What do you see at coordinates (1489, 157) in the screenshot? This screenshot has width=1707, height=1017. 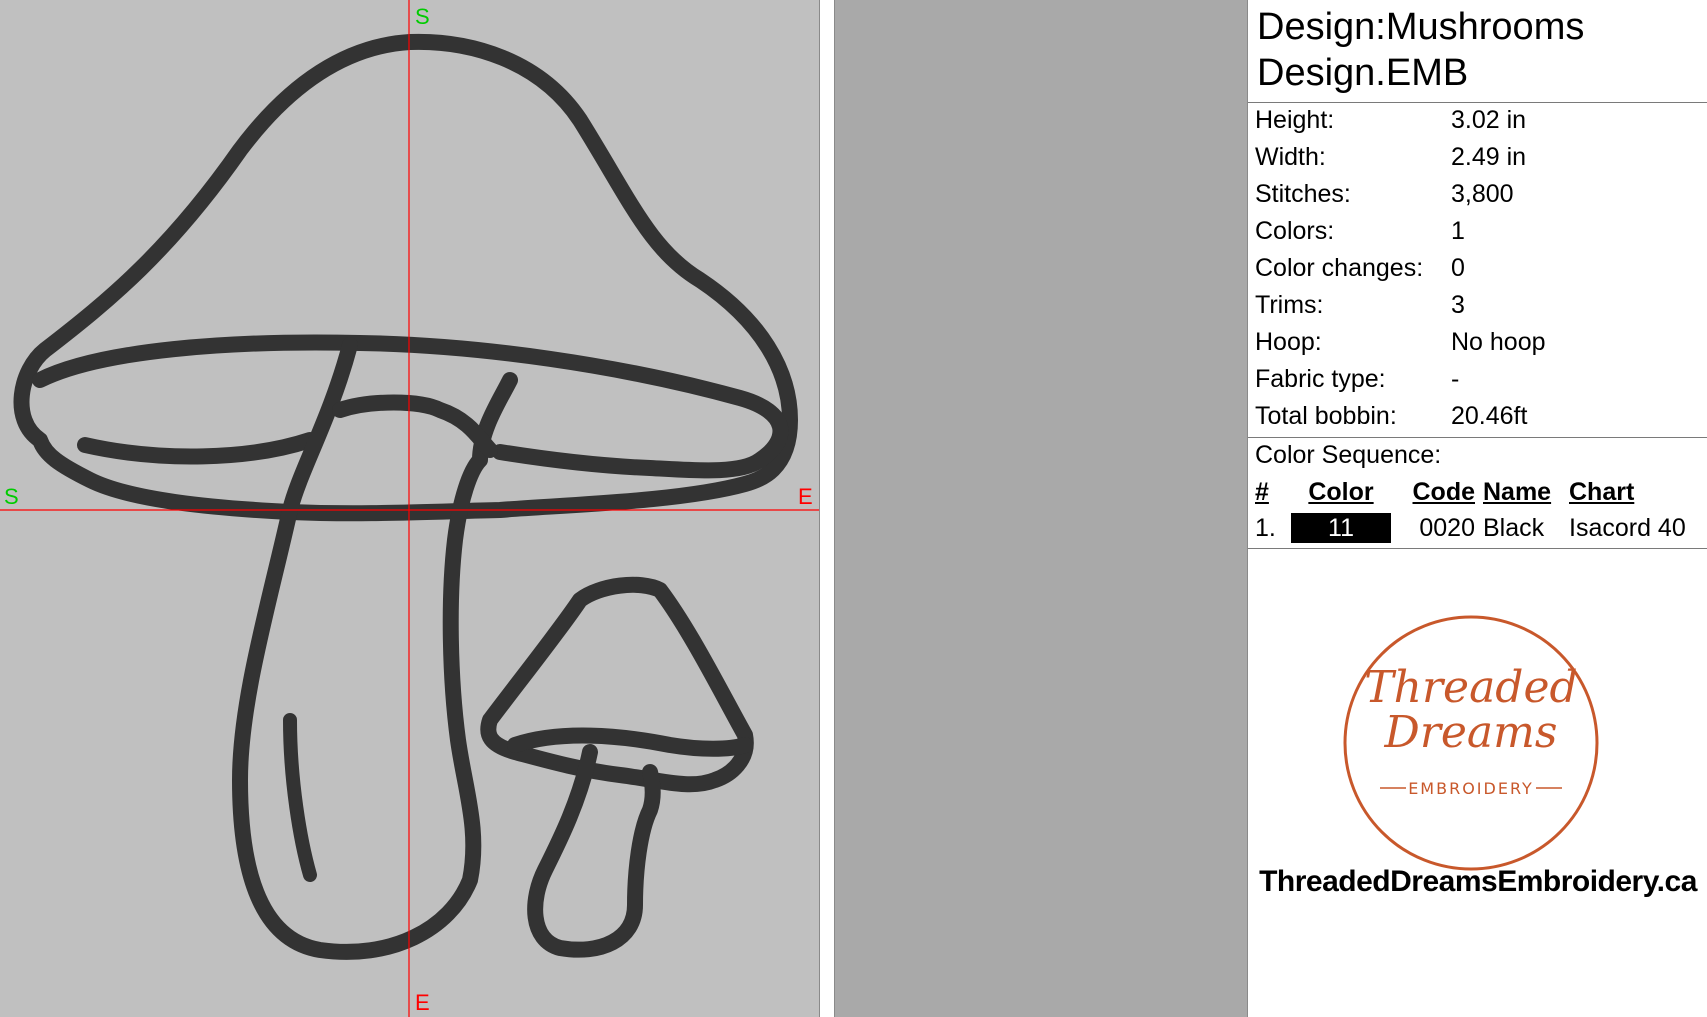 I see `property-value: 2.49 in` at bounding box center [1489, 157].